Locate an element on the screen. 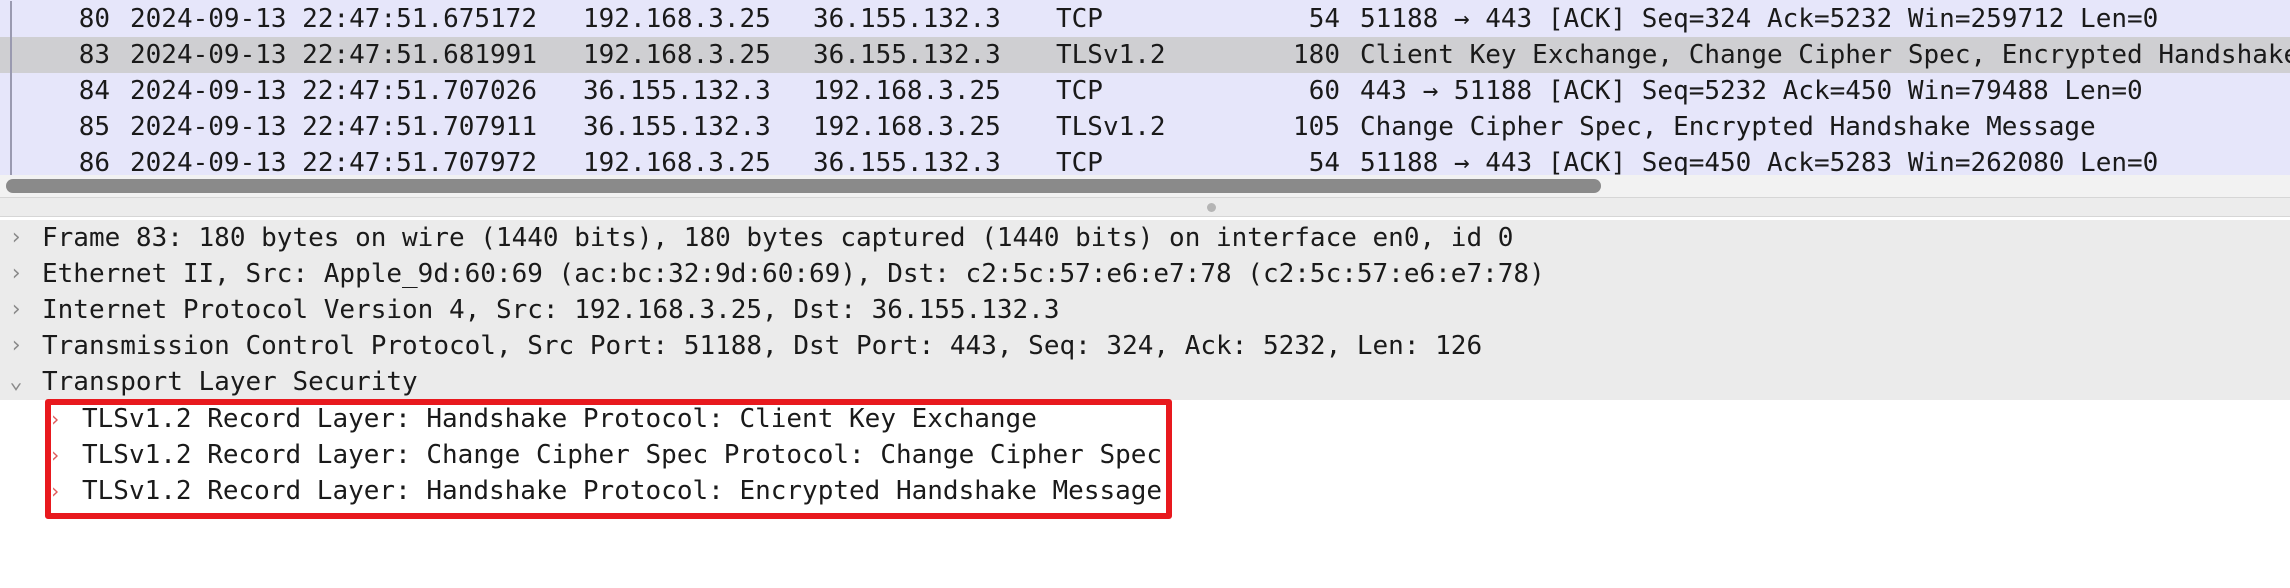 This screenshot has width=2290, height=588. packet-number: 85 is located at coordinates (94, 127).